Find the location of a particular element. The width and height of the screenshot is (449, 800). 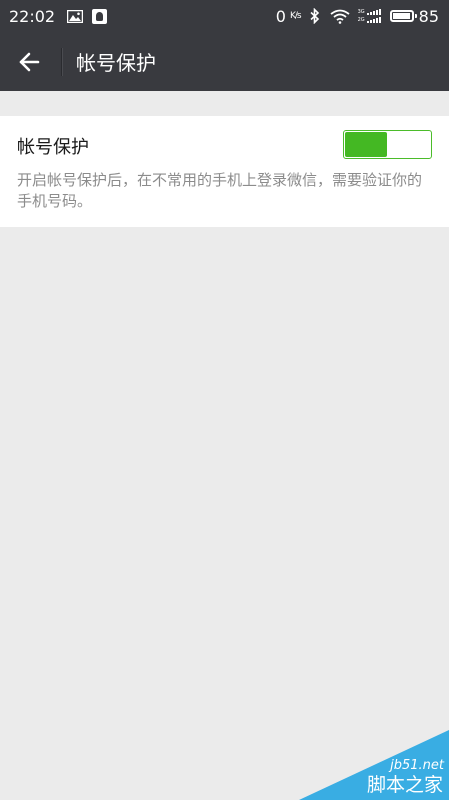

watermark-name: 脚本之家 is located at coordinates (404, 785).